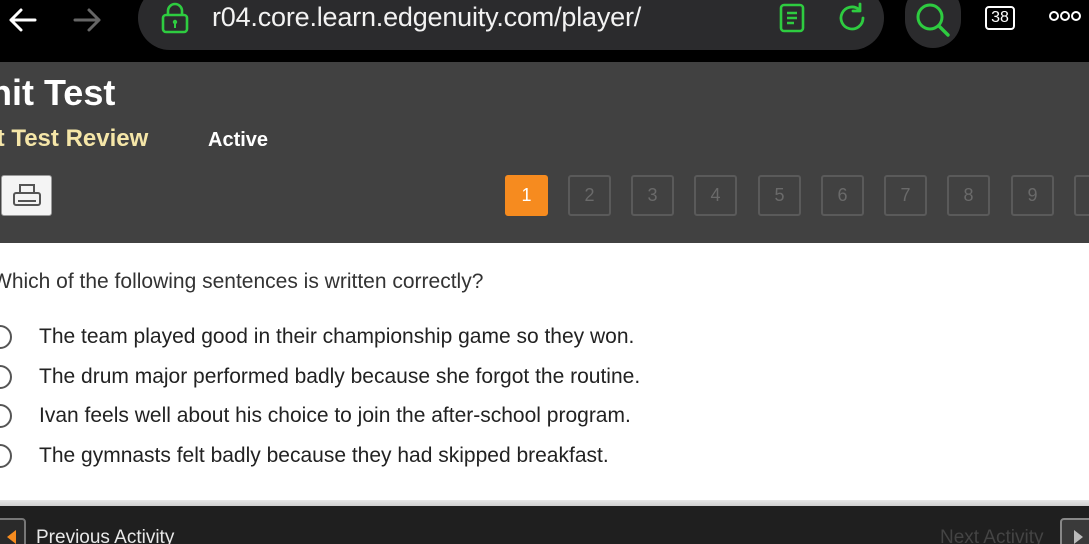 This screenshot has height=544, width=1089. What do you see at coordinates (779, 195) in the screenshot?
I see `question-nav-5: 5` at bounding box center [779, 195].